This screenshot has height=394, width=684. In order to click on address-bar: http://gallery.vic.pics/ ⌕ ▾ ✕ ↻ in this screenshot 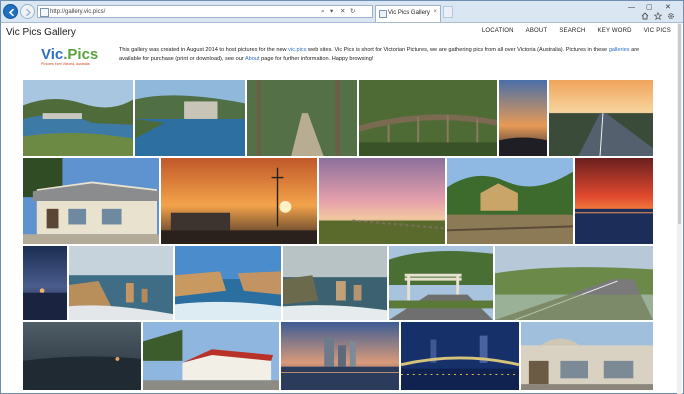, I will do `click(205, 11)`.